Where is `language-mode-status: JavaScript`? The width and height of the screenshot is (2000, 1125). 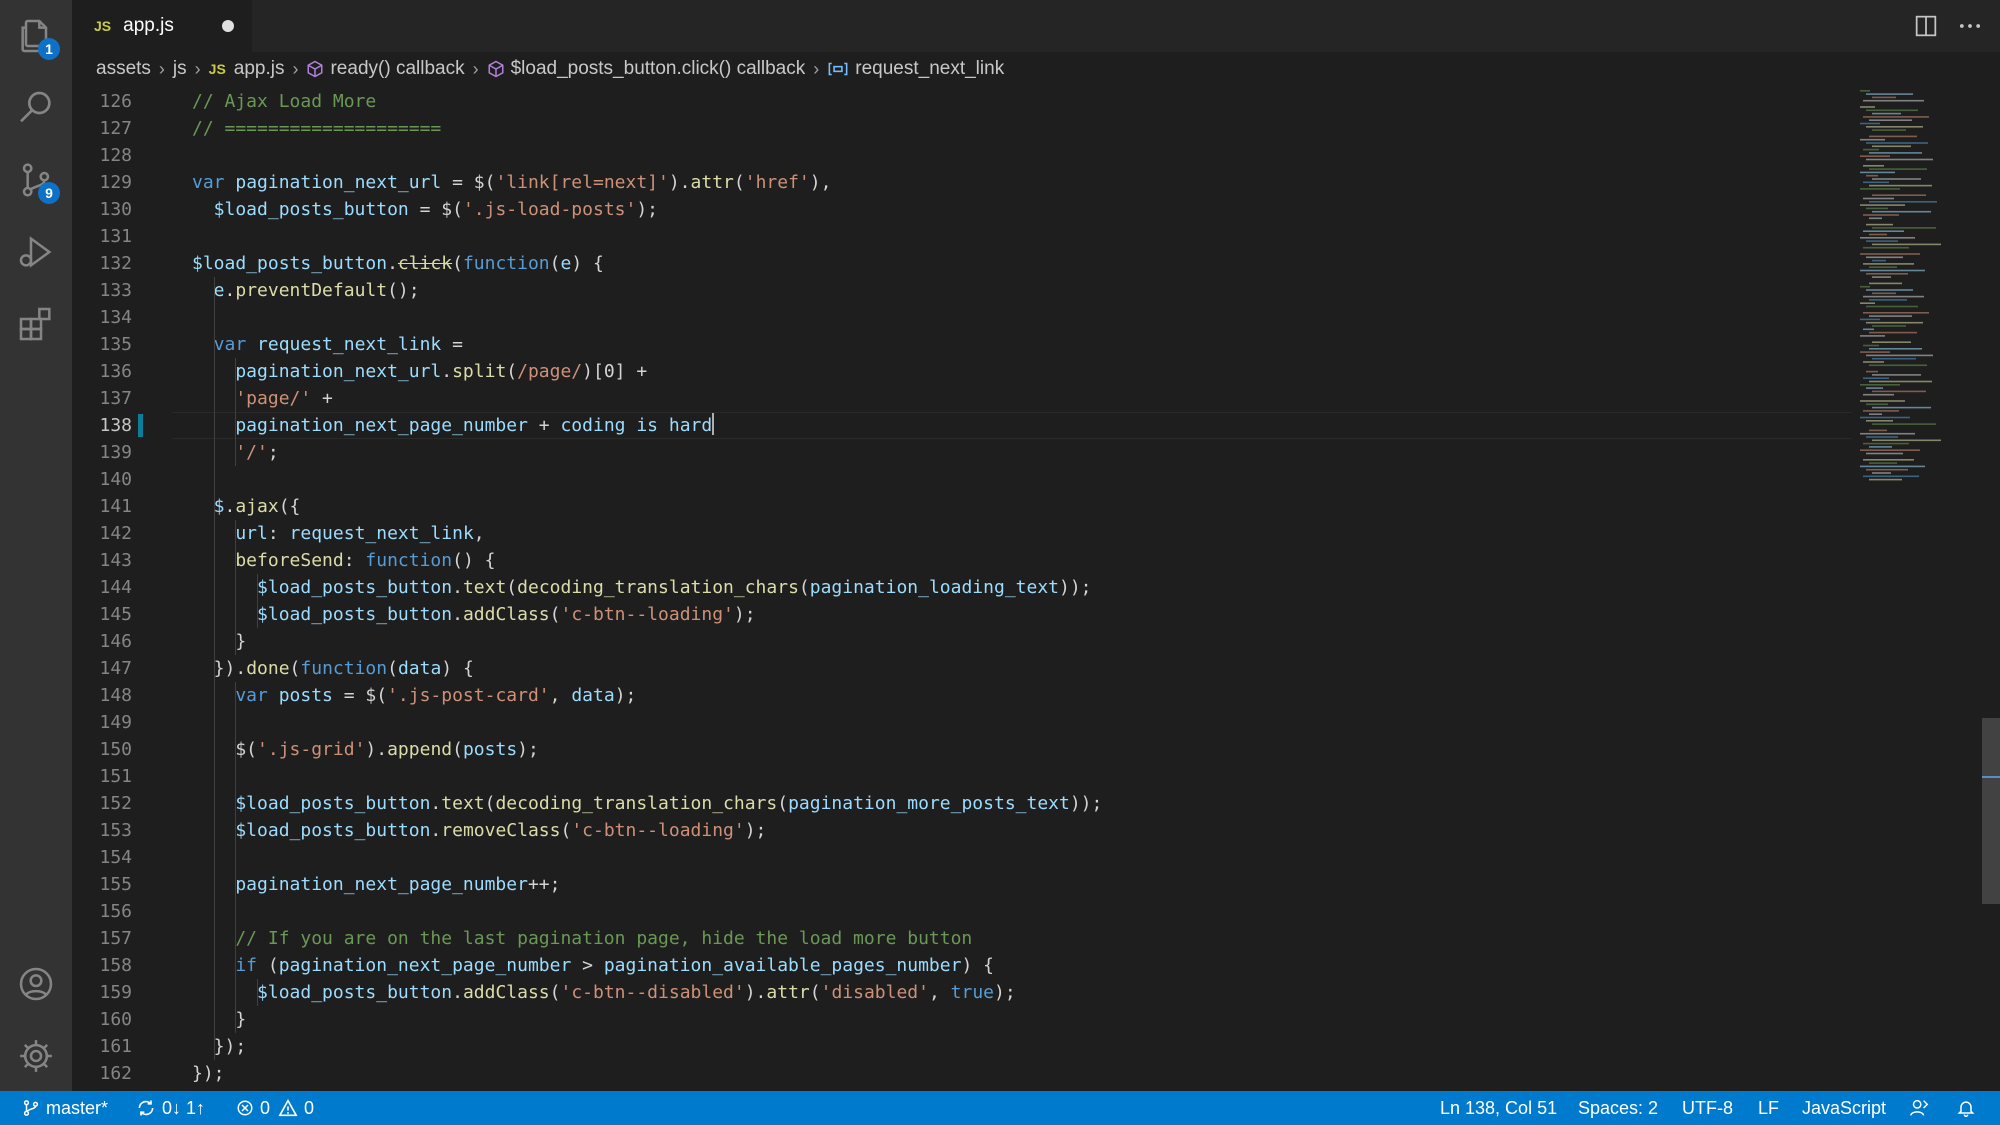
language-mode-status: JavaScript is located at coordinates (1844, 1108).